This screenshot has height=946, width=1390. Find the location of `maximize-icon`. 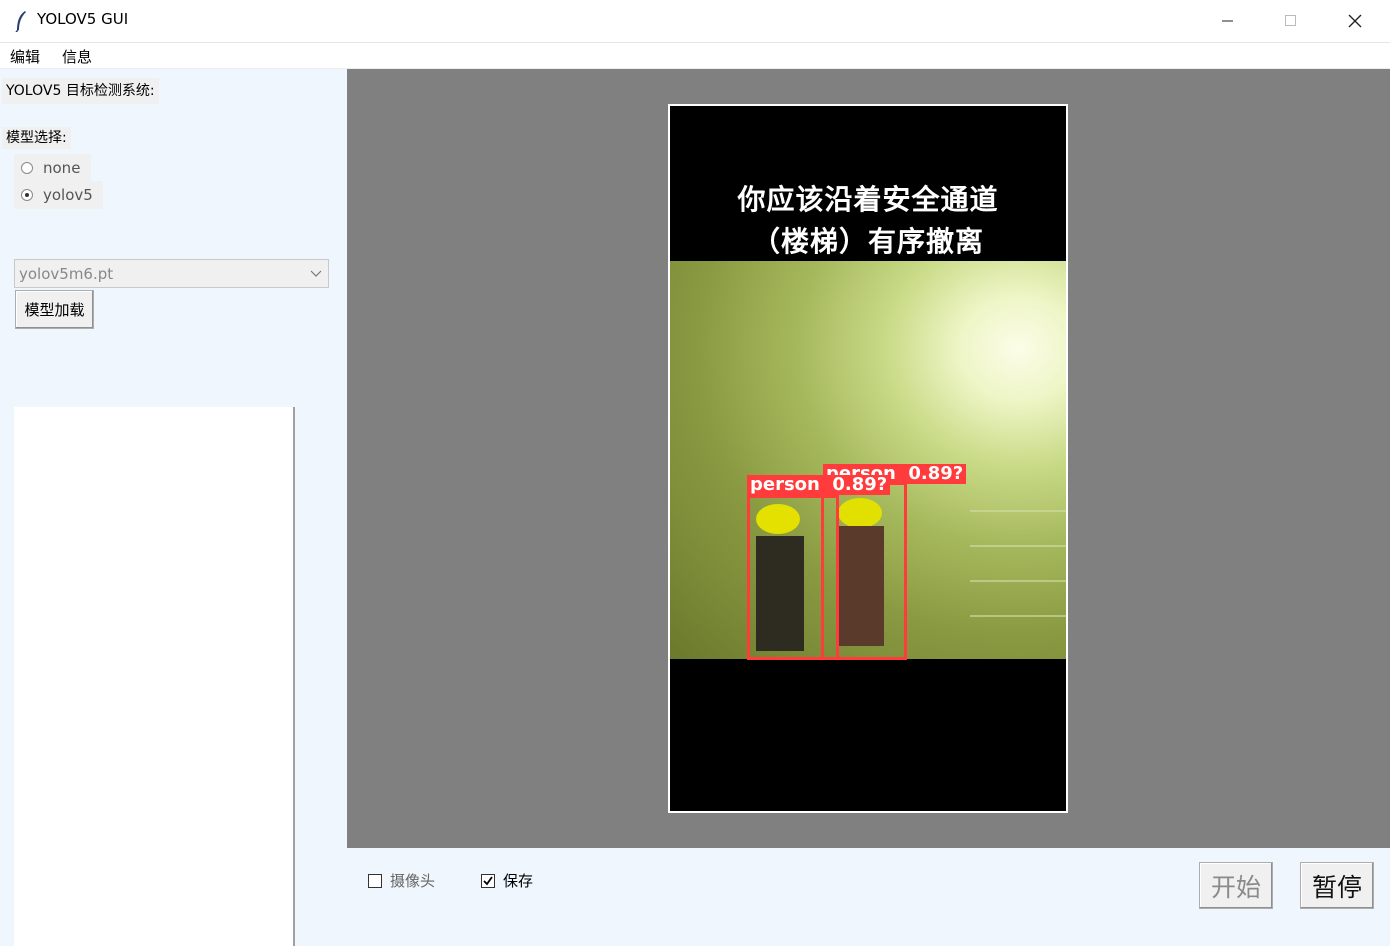

maximize-icon is located at coordinates (1290, 20).